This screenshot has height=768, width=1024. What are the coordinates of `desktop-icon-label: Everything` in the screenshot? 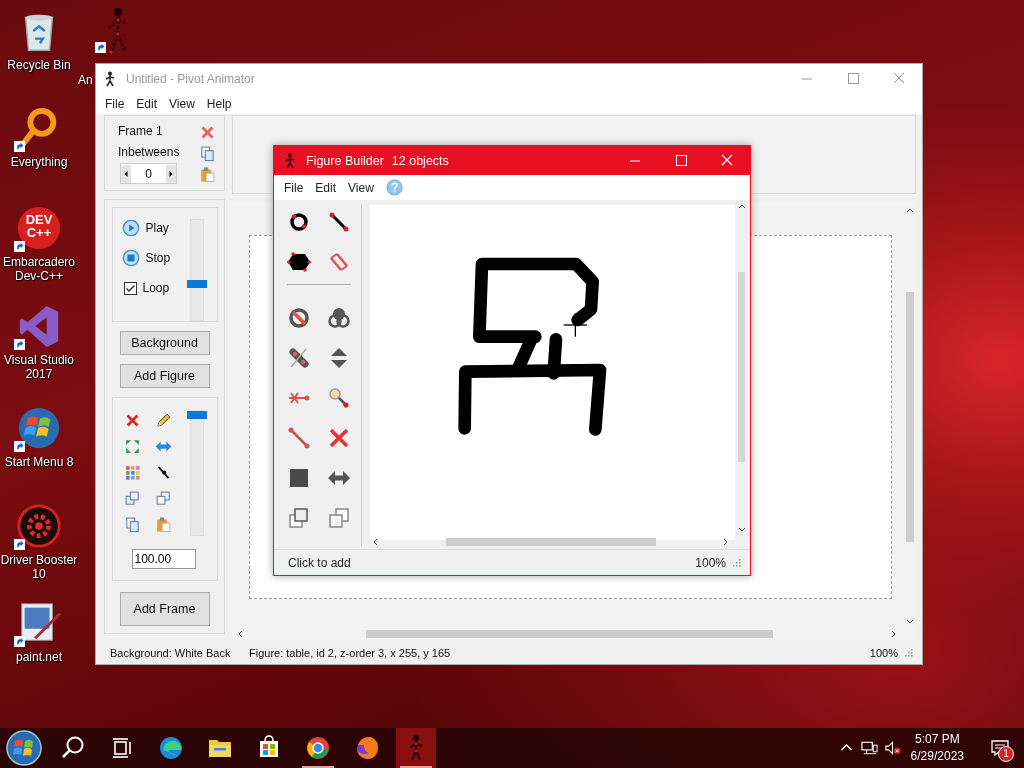 It's located at (39, 162).